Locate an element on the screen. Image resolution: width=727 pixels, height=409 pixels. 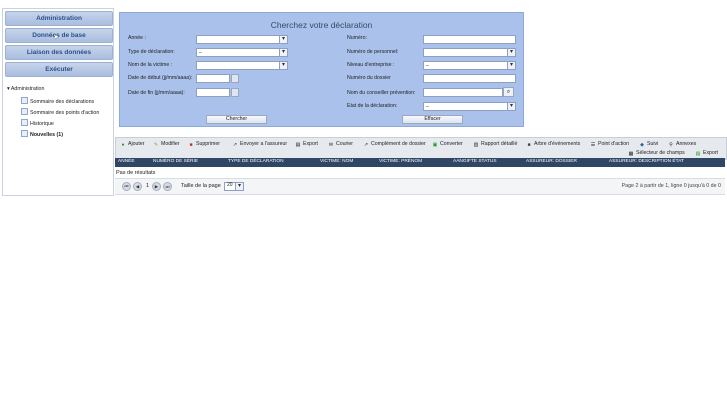
tree-root-label: Administration is located at coordinates (27, 89).